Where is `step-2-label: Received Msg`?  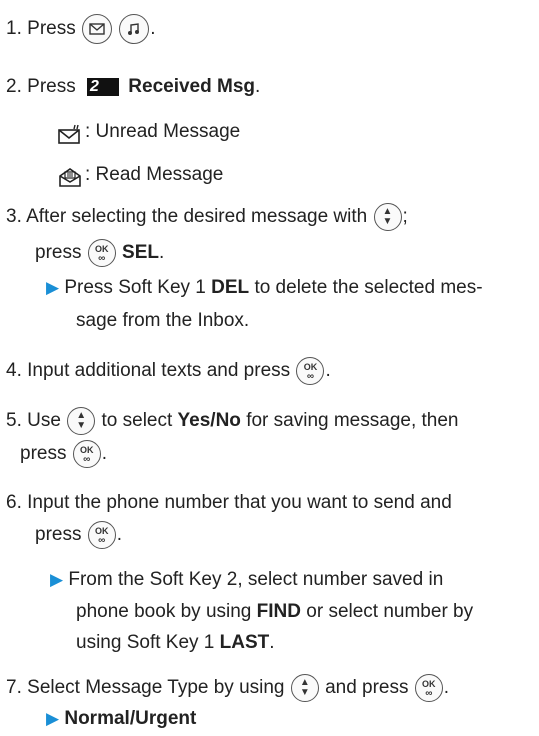
step-2-label: Received Msg is located at coordinates (192, 86).